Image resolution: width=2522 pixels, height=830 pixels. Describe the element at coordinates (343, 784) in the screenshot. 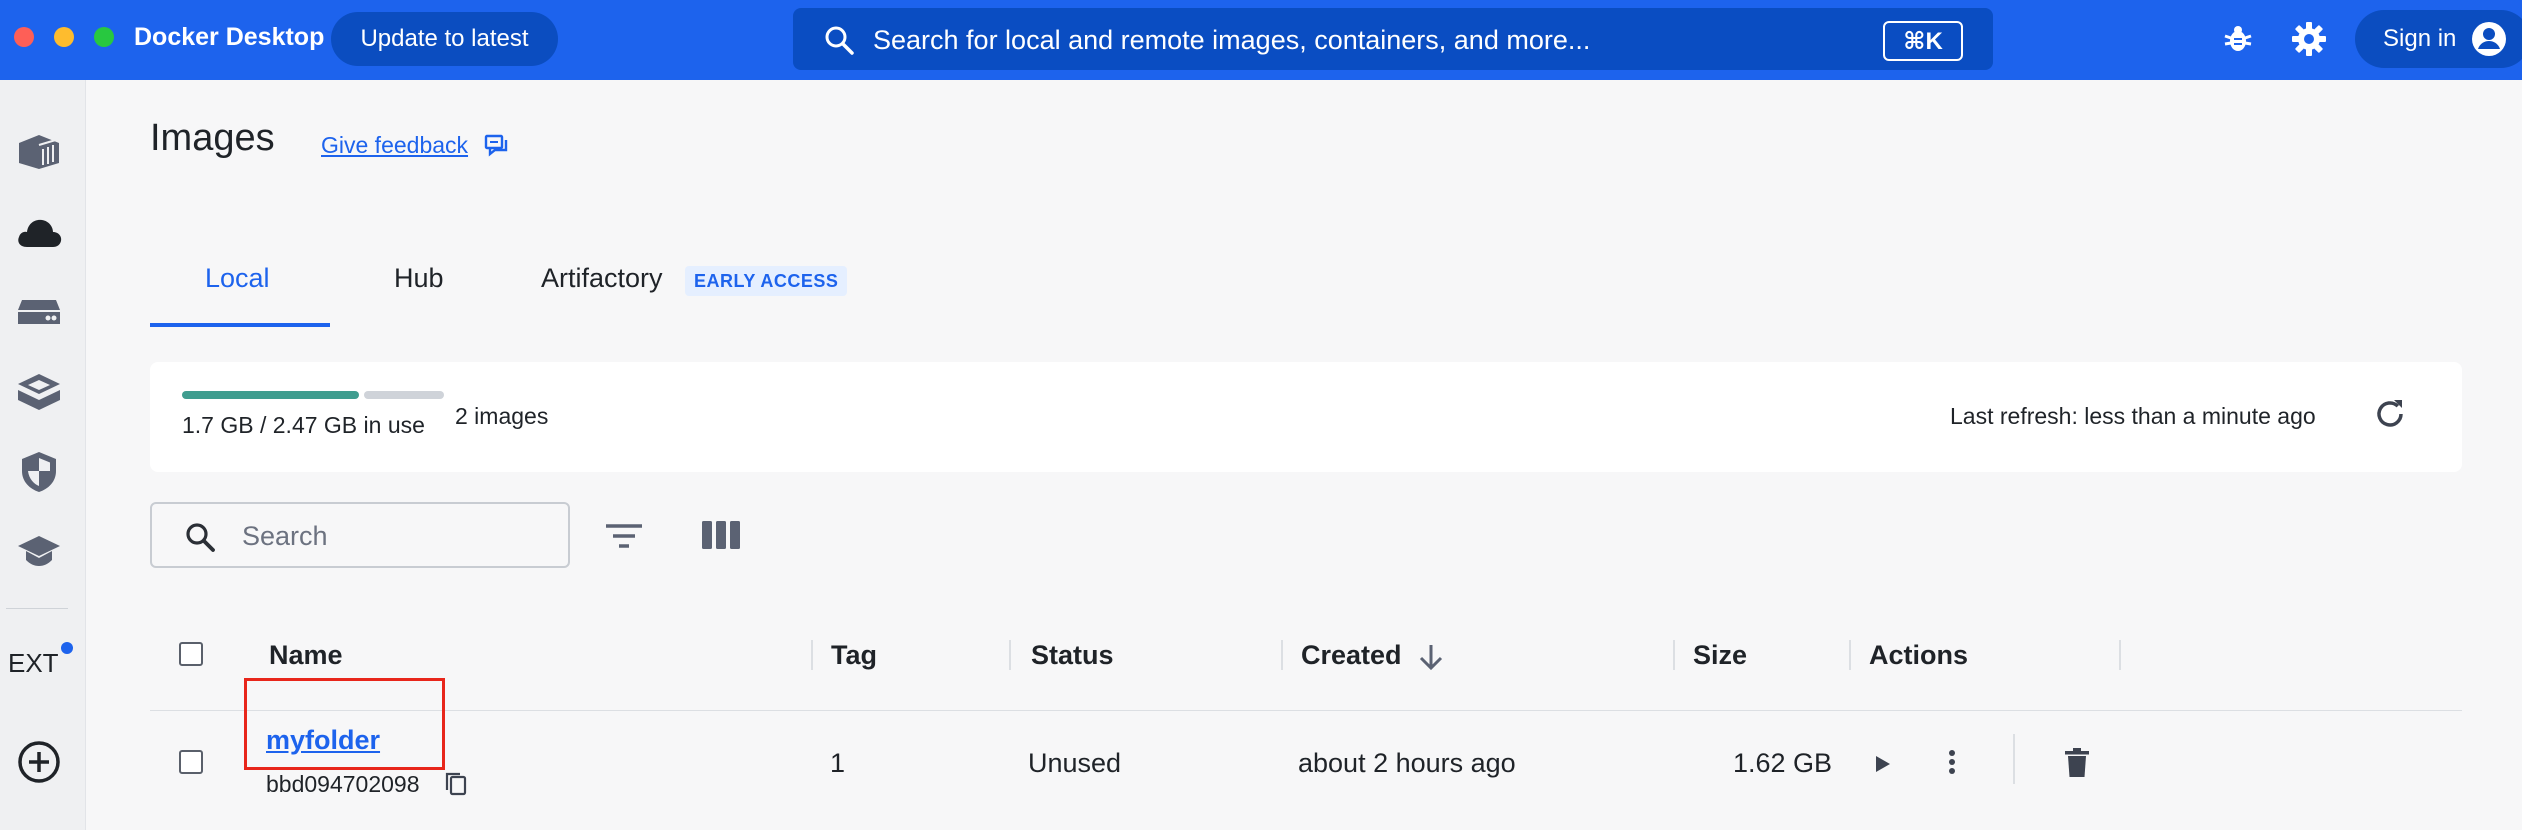

I see `image-id: bbd094702098` at that location.